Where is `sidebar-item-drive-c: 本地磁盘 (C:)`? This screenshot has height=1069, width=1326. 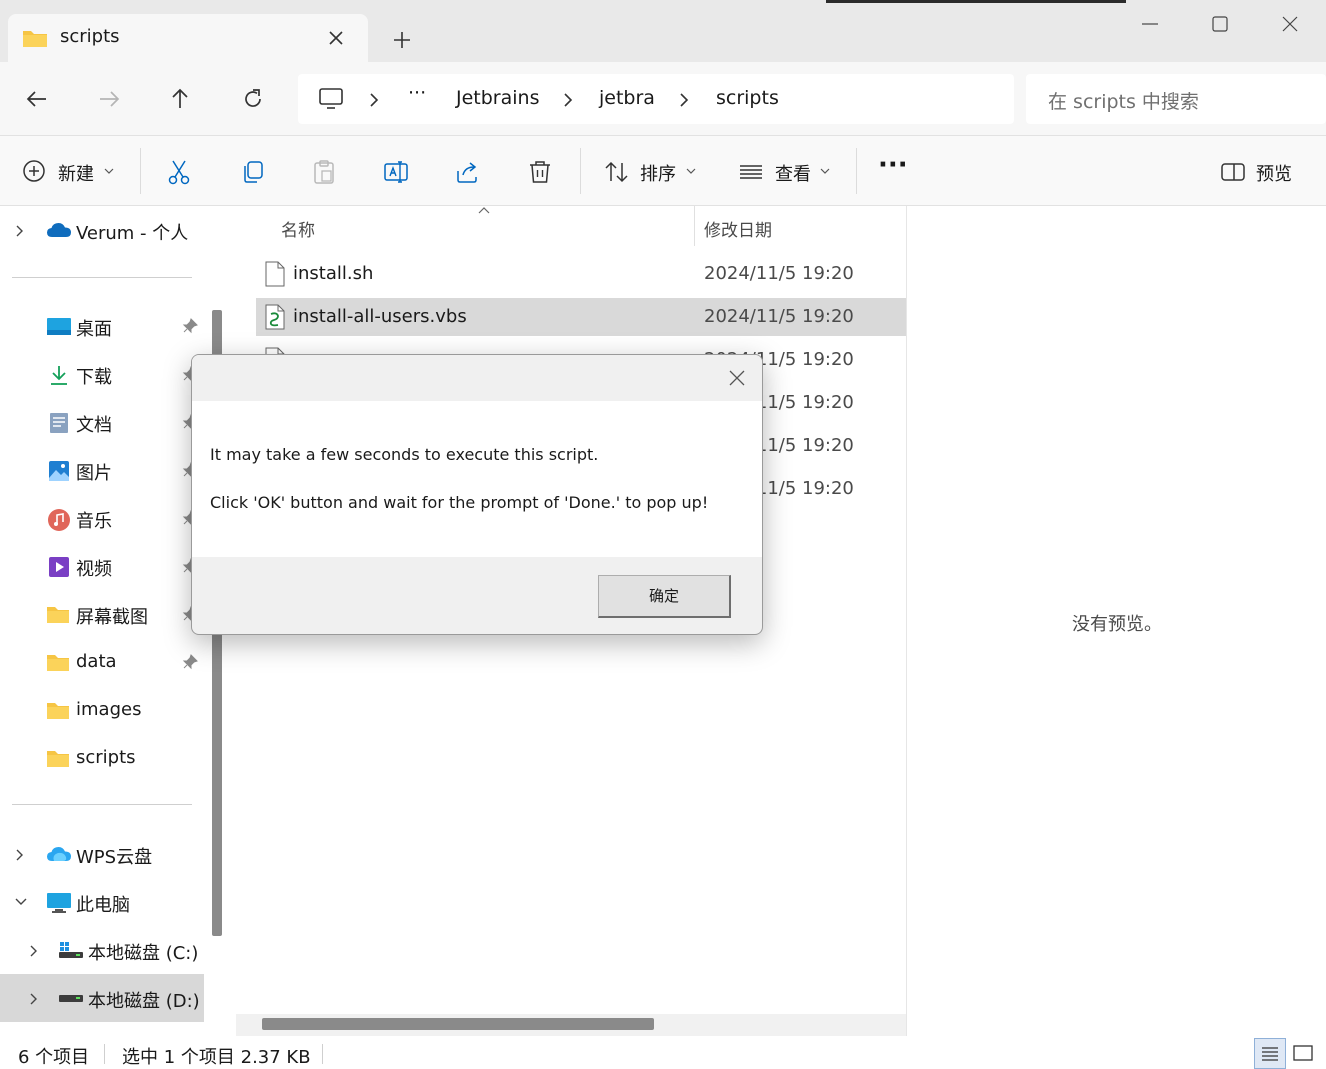 sidebar-item-drive-c: 本地磁盘 (C:) is located at coordinates (102, 950).